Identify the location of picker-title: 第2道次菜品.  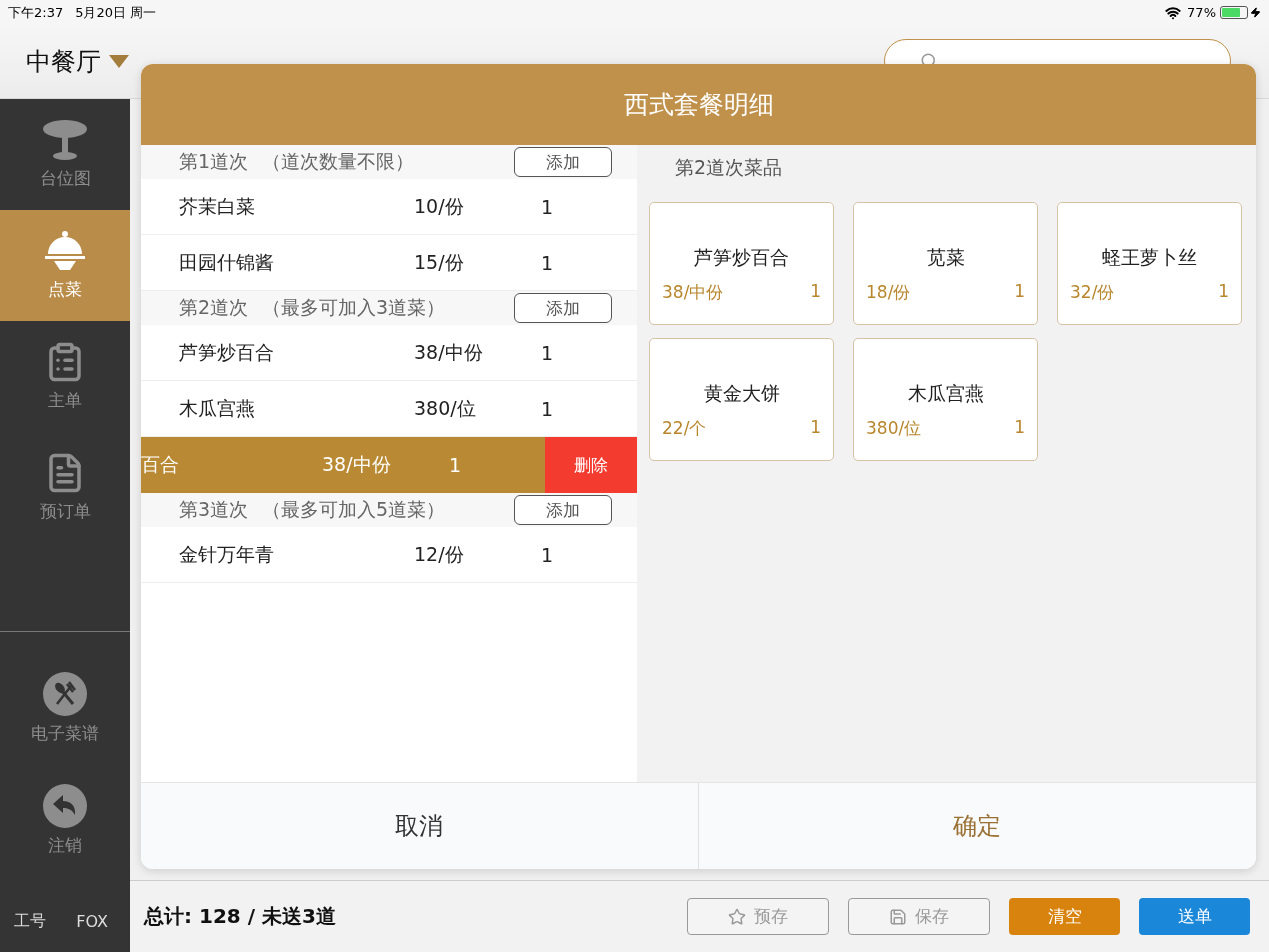
(729, 167).